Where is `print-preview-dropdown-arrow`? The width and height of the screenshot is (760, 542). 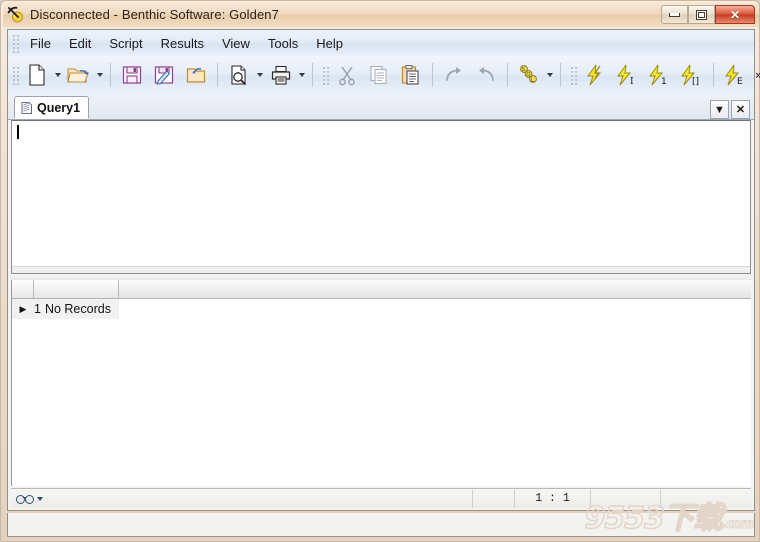 print-preview-dropdown-arrow is located at coordinates (260, 75).